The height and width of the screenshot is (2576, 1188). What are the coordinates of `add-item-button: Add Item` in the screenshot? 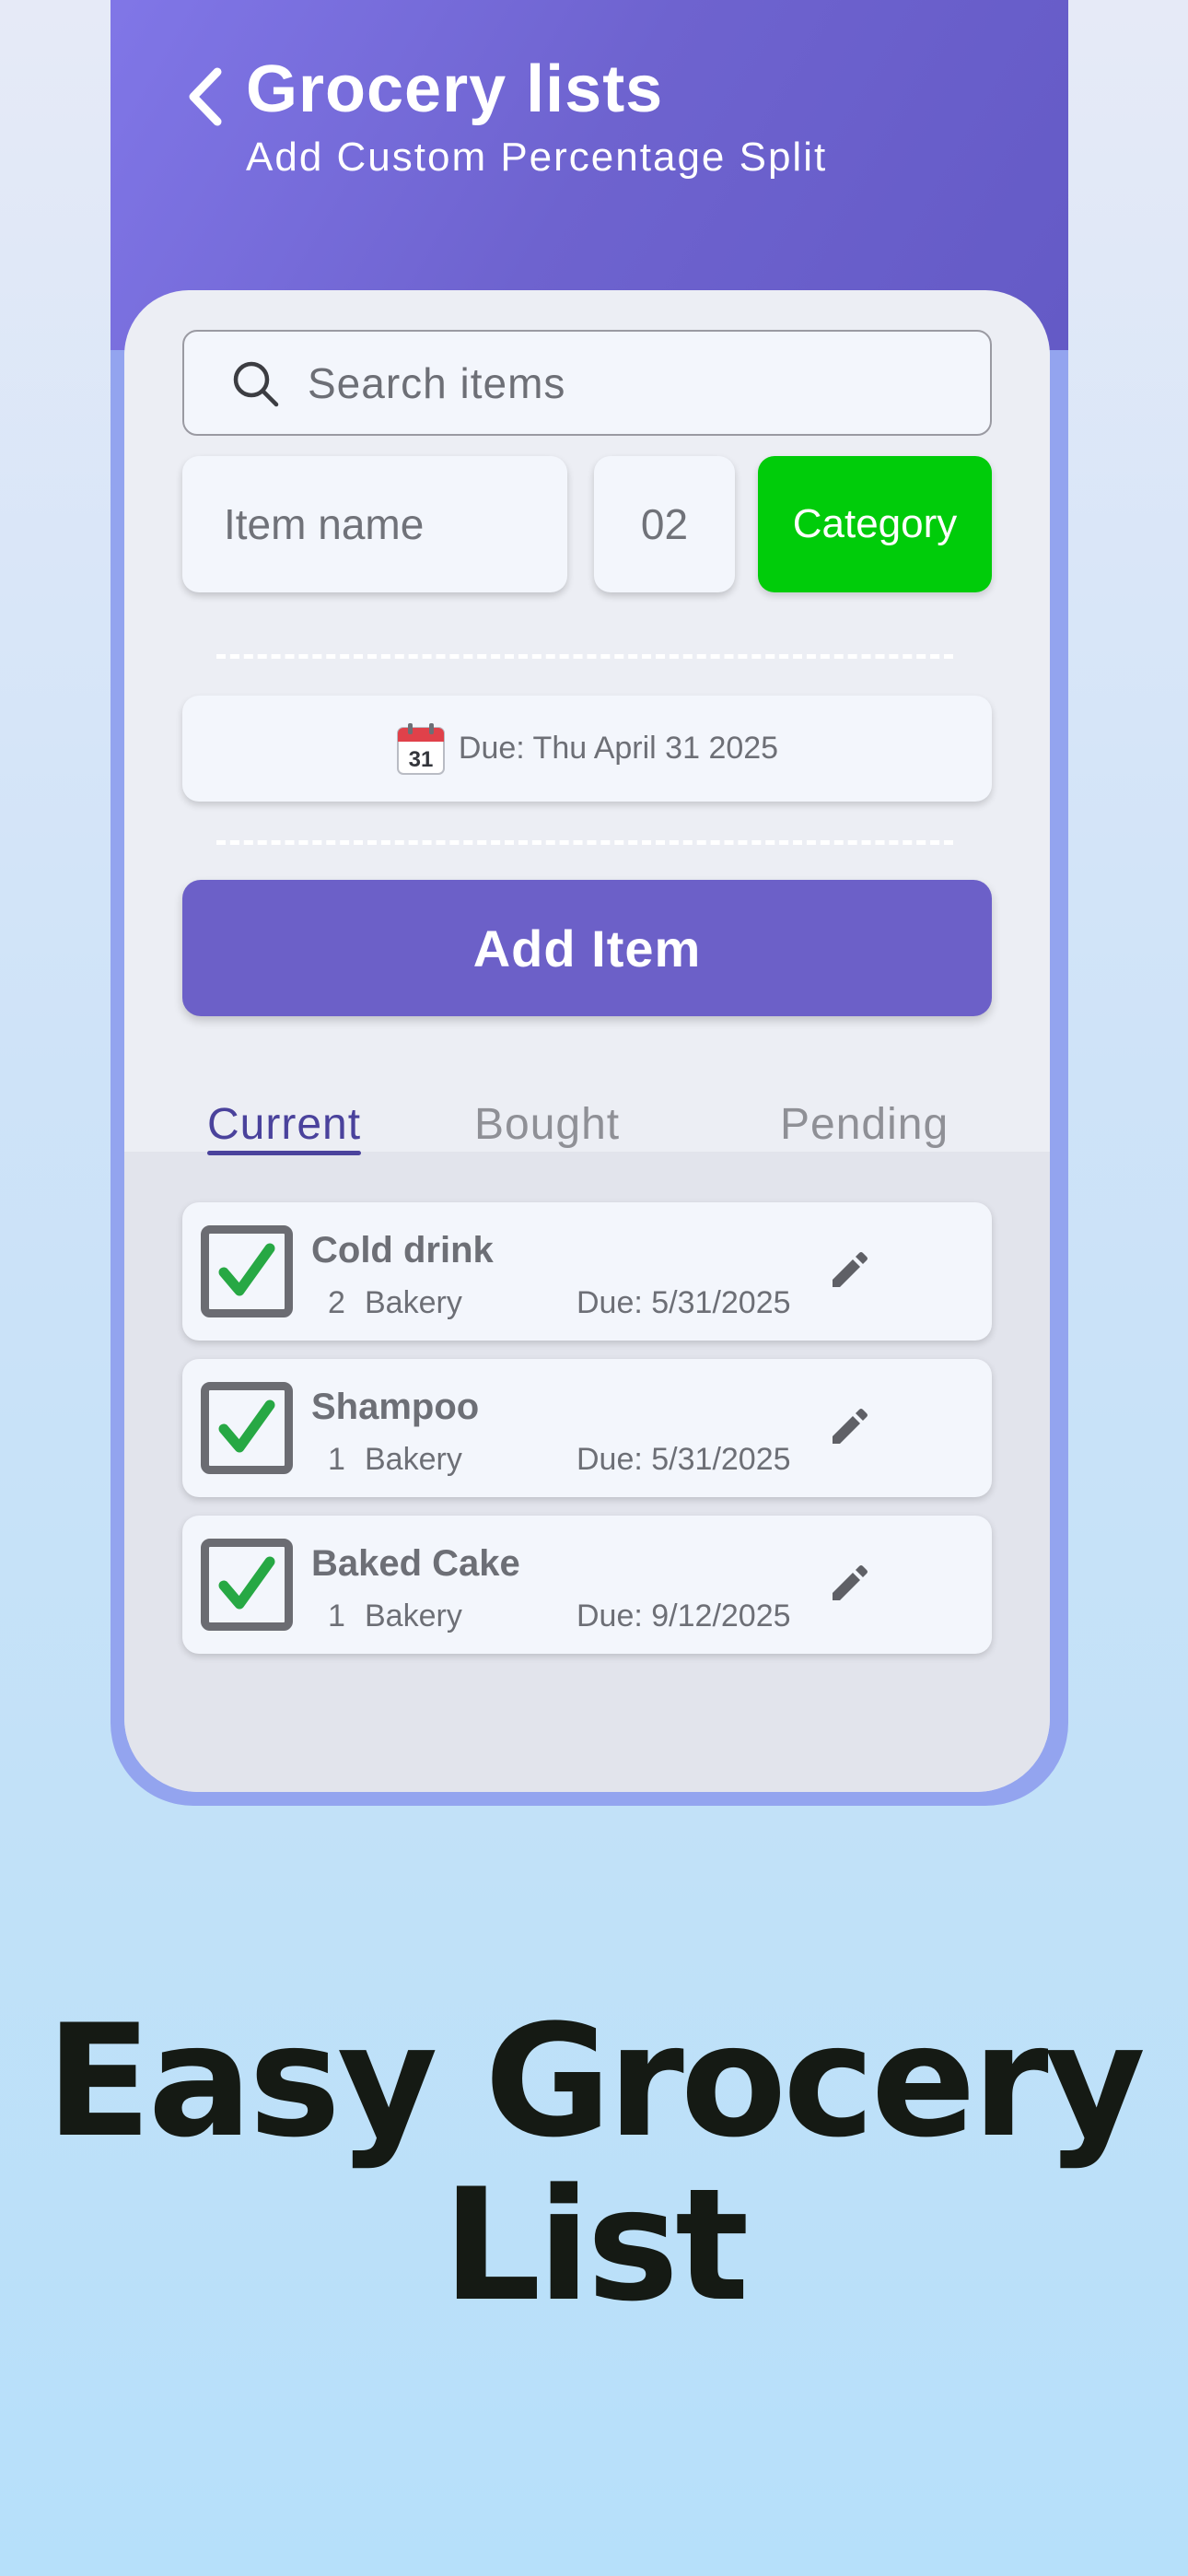 It's located at (587, 948).